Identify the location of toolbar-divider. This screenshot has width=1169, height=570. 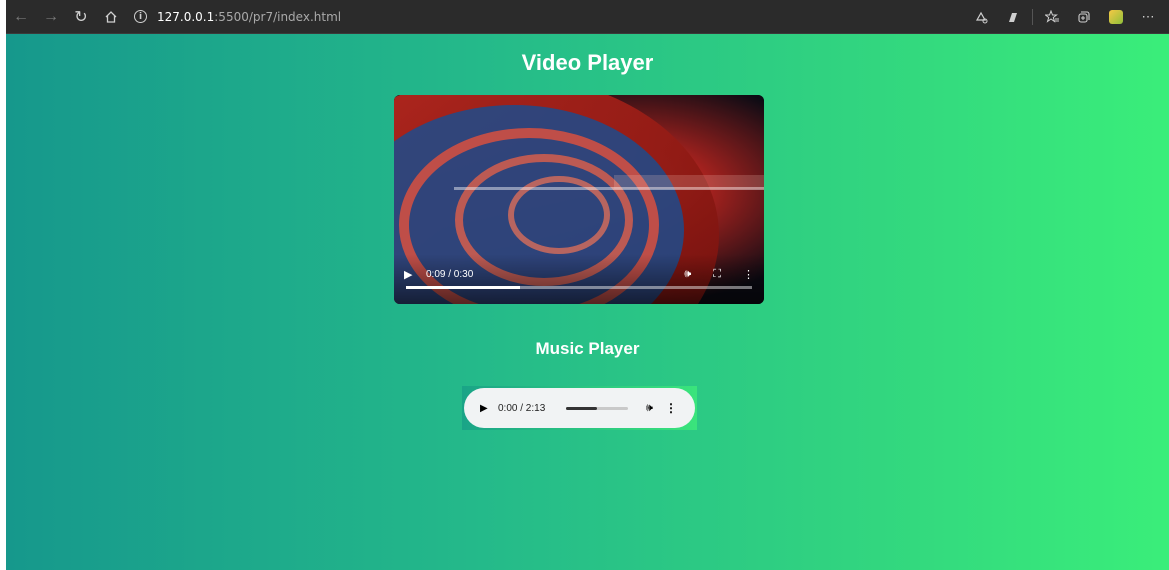
(1032, 16).